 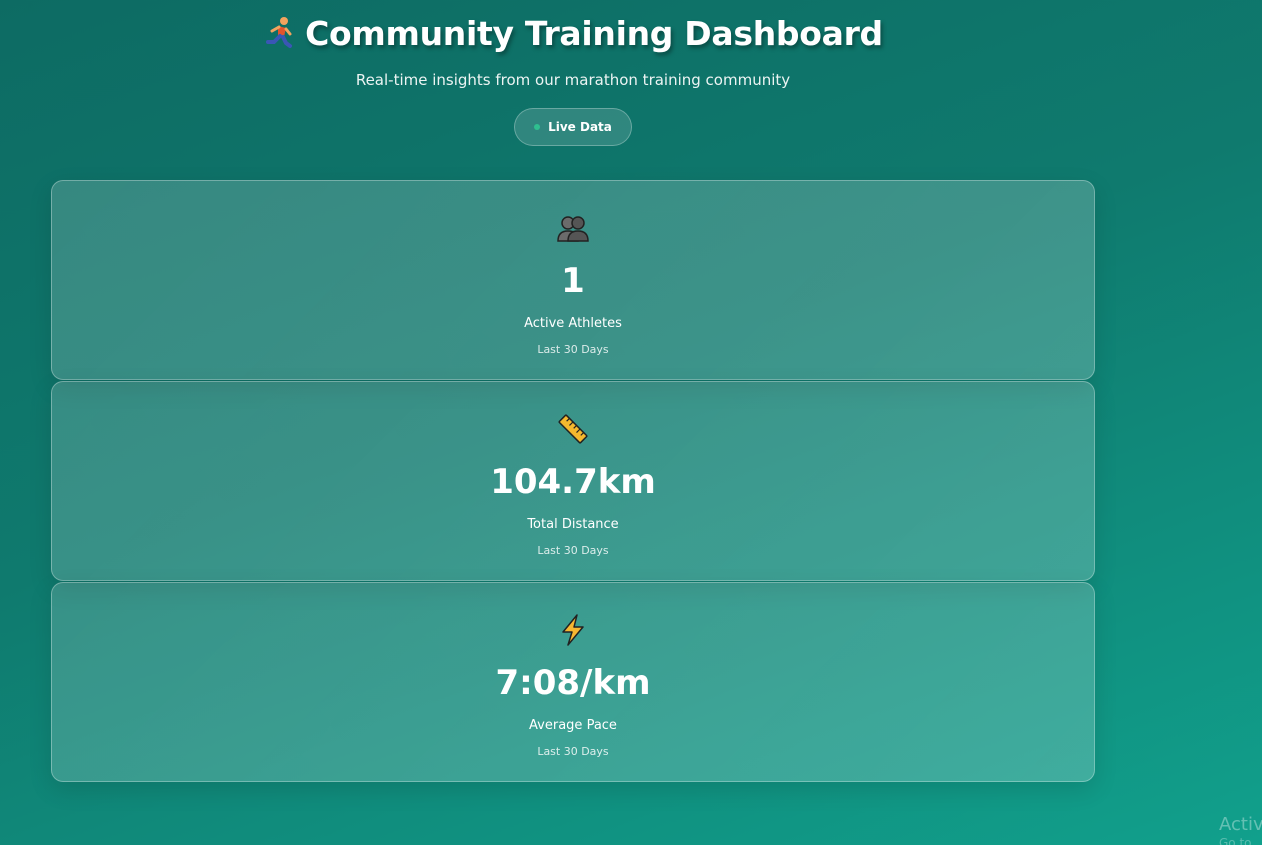 I want to click on active-athletes-period: Last 30 Days, so click(x=573, y=349).